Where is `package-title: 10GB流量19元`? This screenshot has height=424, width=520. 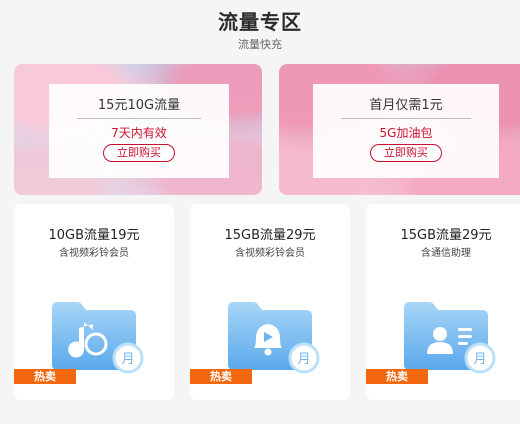 package-title: 10GB流量19元 is located at coordinates (94, 235).